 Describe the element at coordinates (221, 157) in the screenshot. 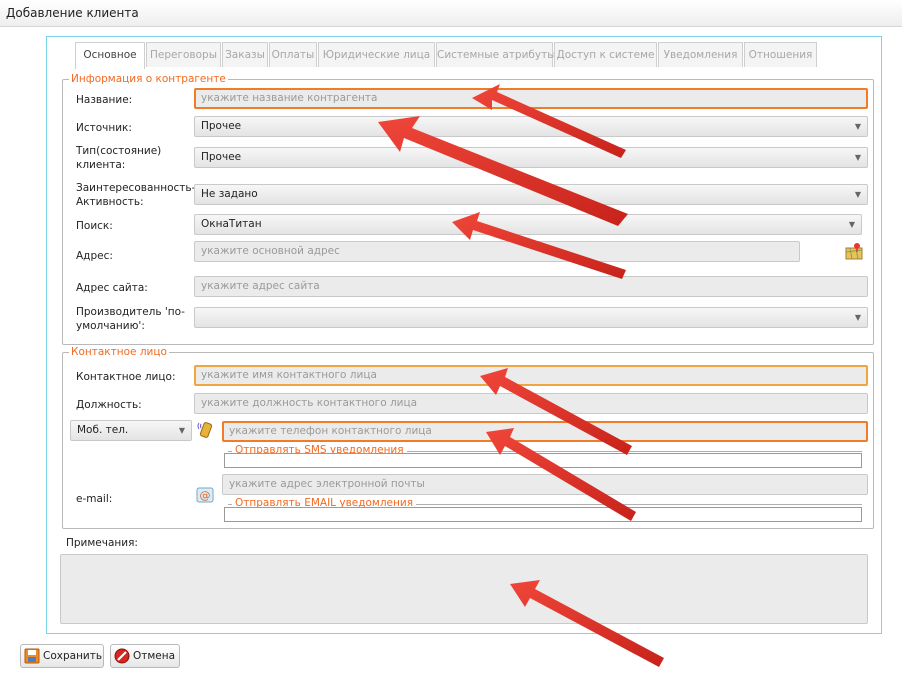

I see `type-value: Прочее` at that location.